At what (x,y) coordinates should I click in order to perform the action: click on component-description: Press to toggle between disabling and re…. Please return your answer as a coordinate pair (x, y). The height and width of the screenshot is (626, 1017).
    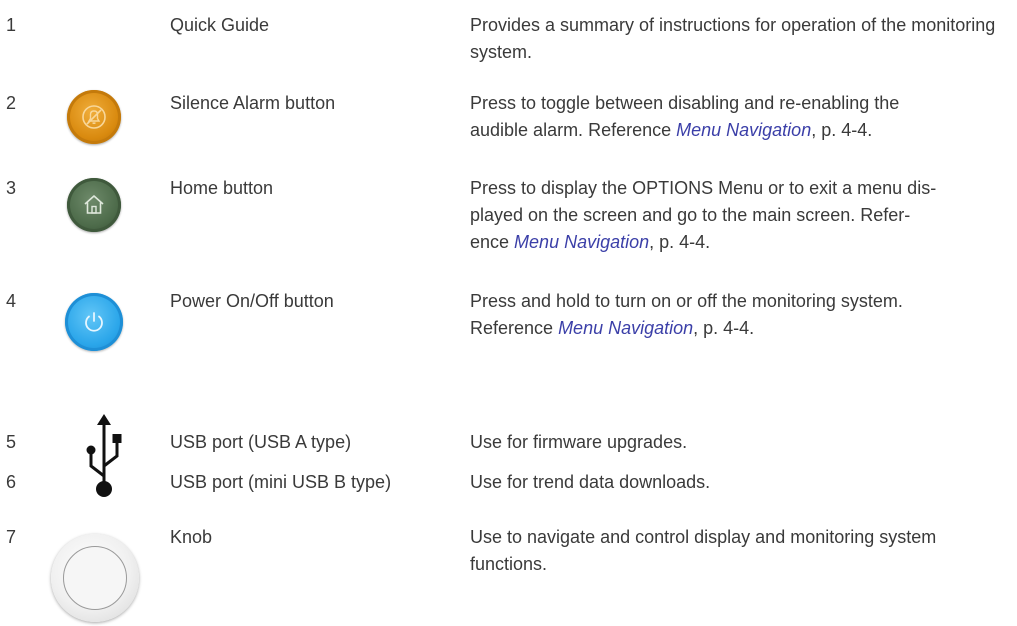
    Looking at the image, I should click on (737, 117).